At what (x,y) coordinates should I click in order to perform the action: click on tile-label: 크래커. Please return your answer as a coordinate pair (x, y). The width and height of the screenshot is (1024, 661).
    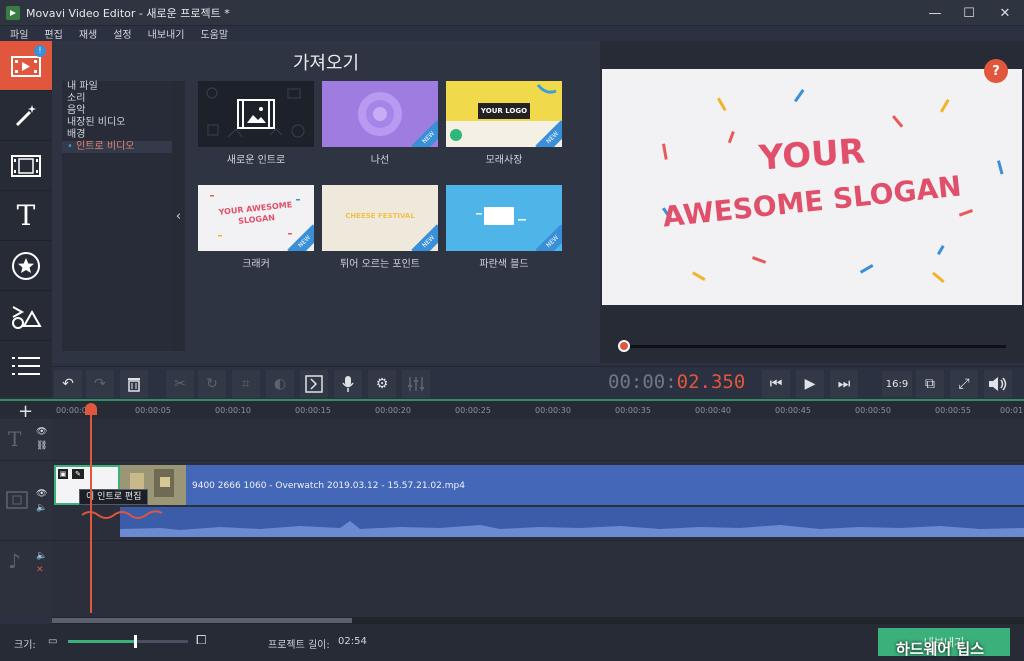
    Looking at the image, I should click on (256, 264).